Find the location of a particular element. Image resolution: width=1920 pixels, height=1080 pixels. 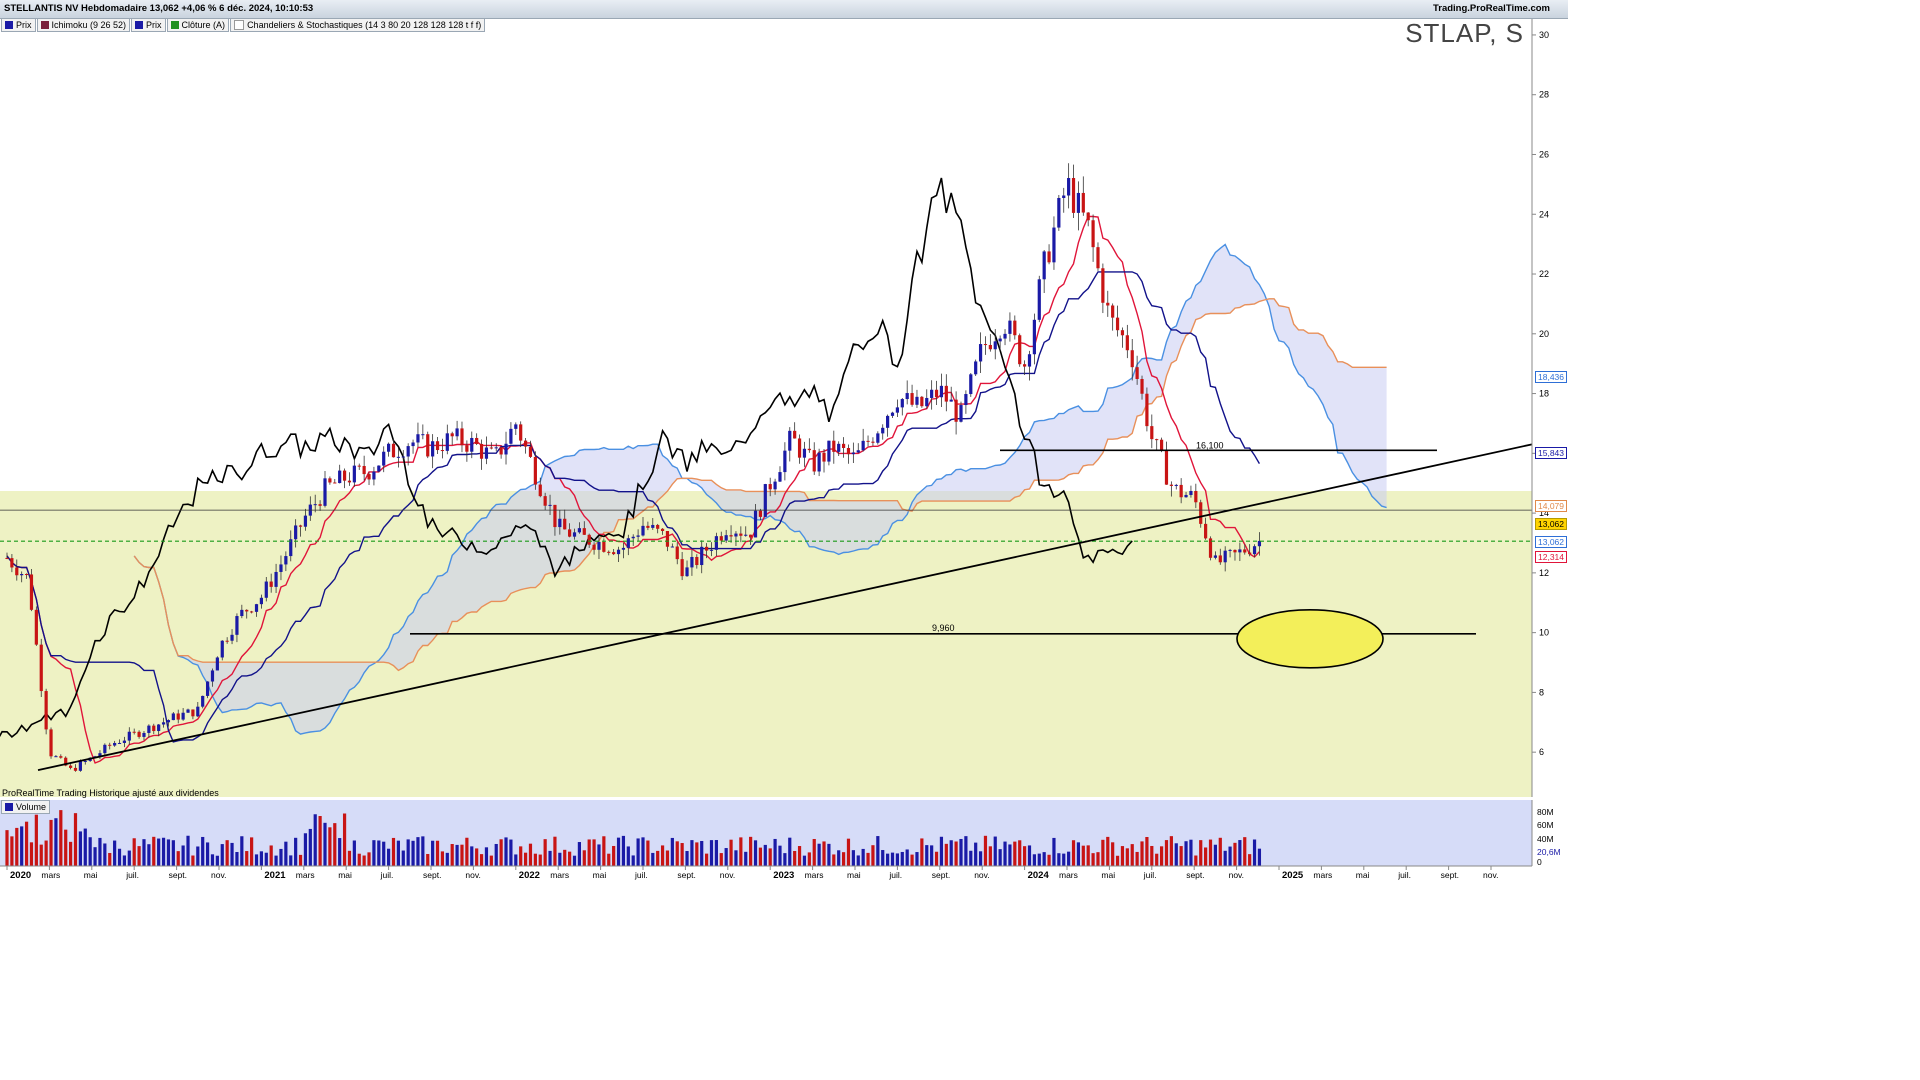

legend-ichimoku: Ichimoku (9 26 52) is located at coordinates (83, 25).